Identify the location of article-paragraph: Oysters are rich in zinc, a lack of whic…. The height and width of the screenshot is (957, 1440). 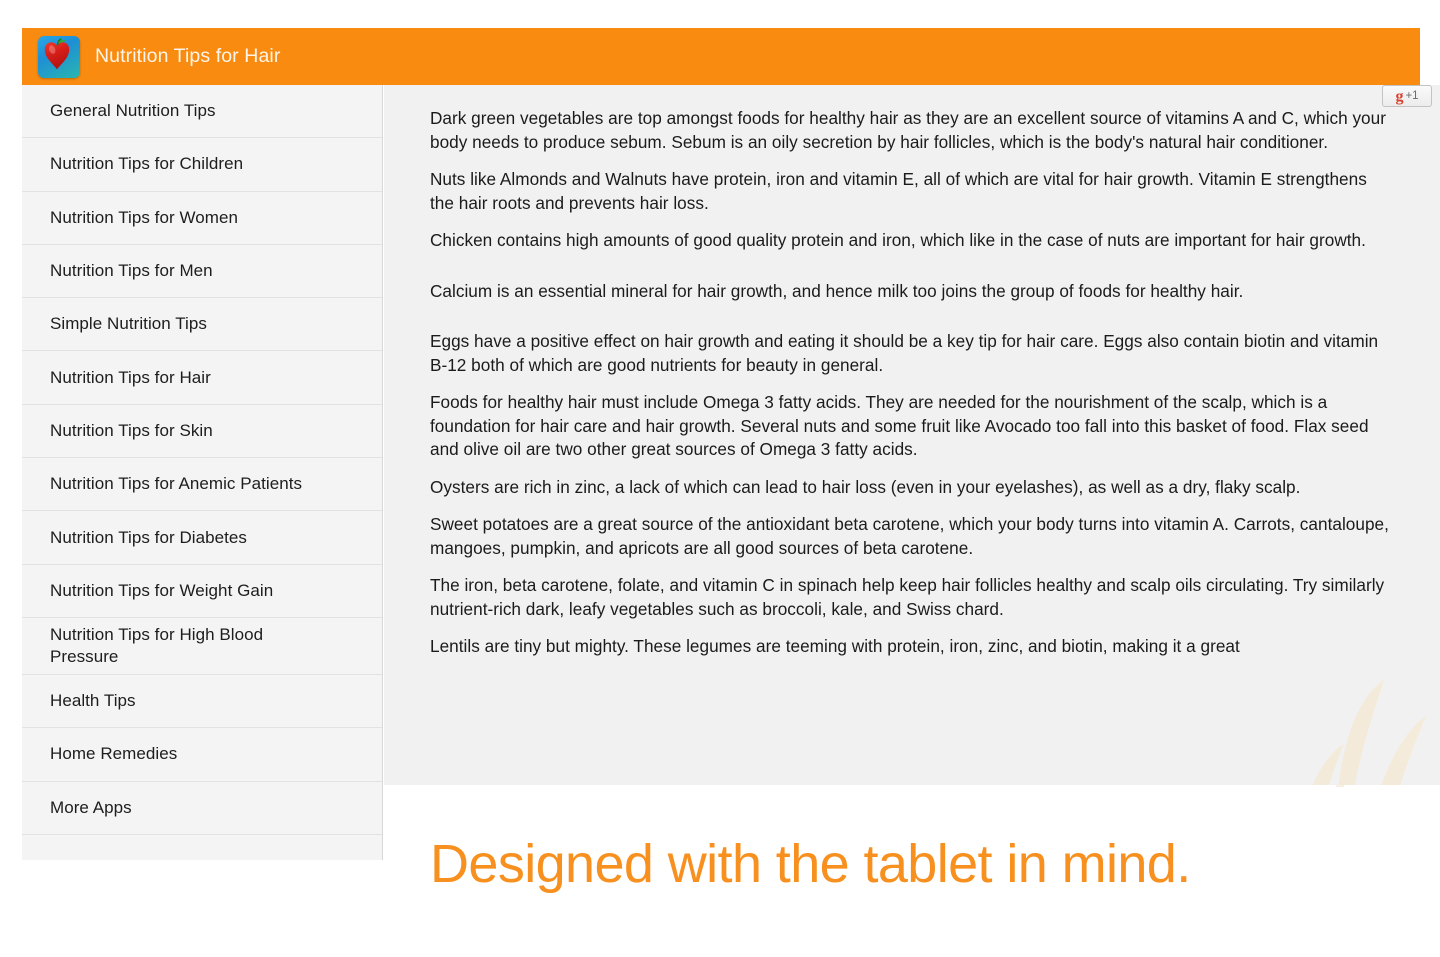
(865, 486).